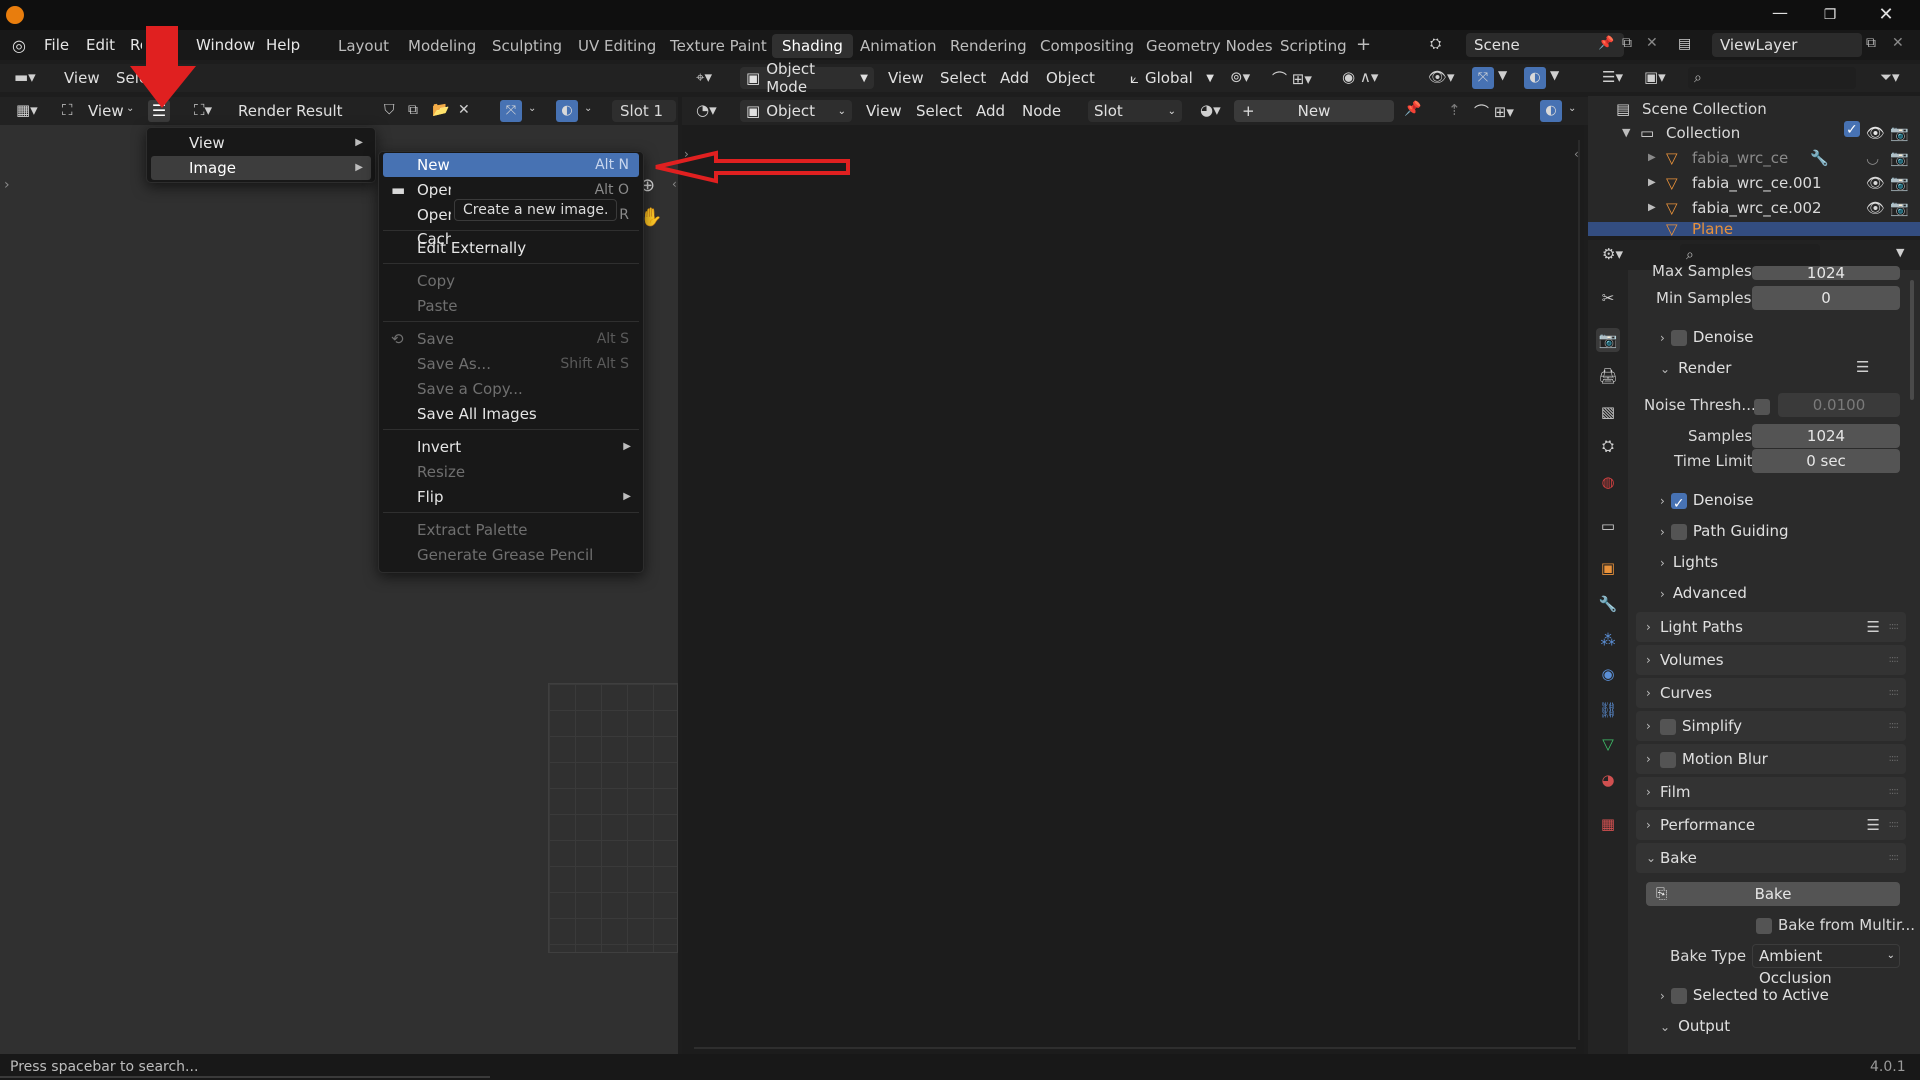 Image resolution: width=1920 pixels, height=1080 pixels. Describe the element at coordinates (1551, 111) in the screenshot. I see `overlay-toggle-icon: ◐` at that location.